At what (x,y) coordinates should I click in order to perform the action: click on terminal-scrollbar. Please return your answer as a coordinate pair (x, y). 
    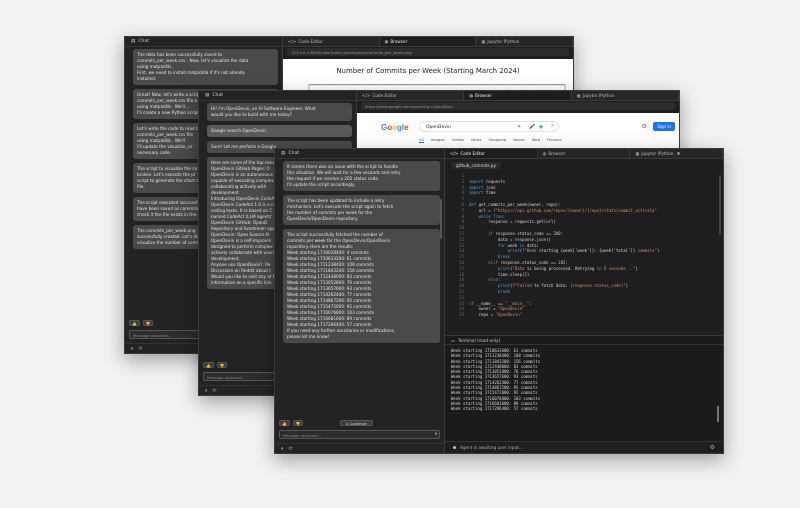
    Looking at the image, I should click on (718, 414).